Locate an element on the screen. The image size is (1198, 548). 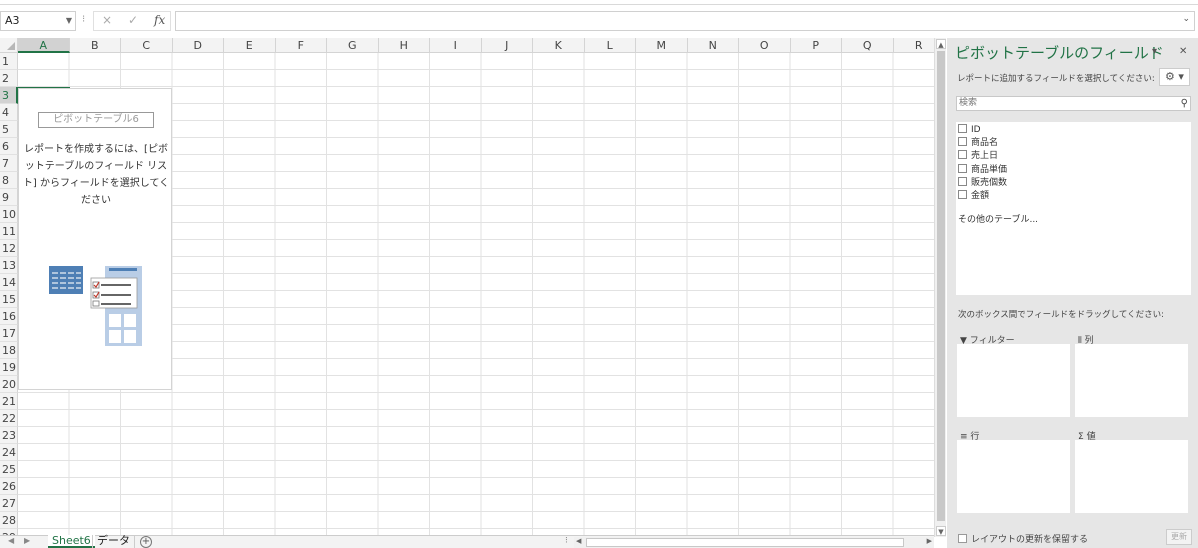
row-header-22: 22 is located at coordinates (9, 418).